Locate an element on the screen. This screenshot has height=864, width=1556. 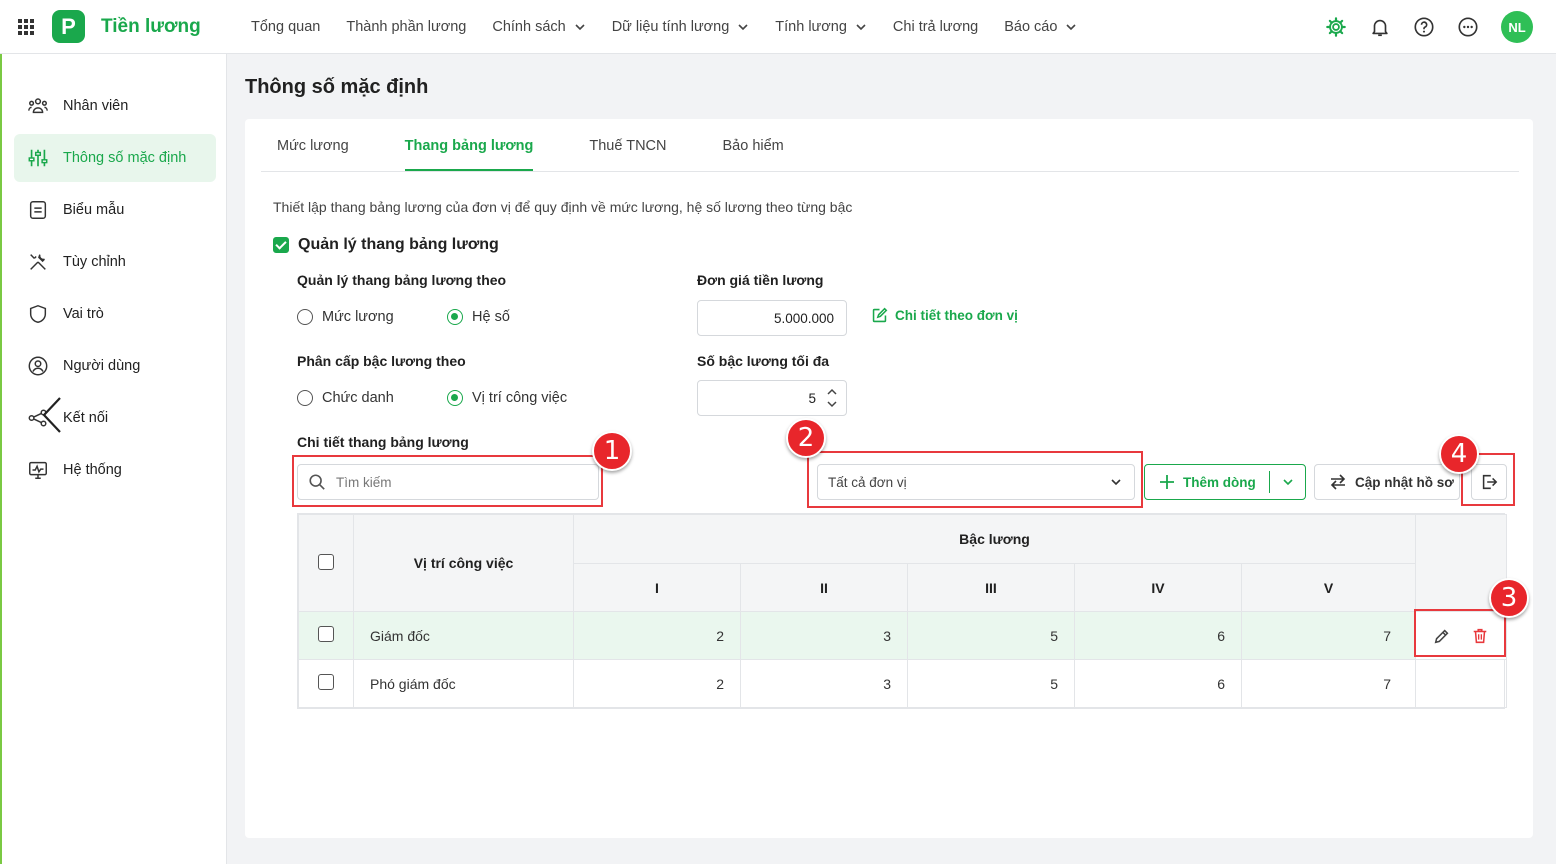
nav-du-lieu-tinh-luong: Dữ liệu tính lương is located at coordinates (681, 27).